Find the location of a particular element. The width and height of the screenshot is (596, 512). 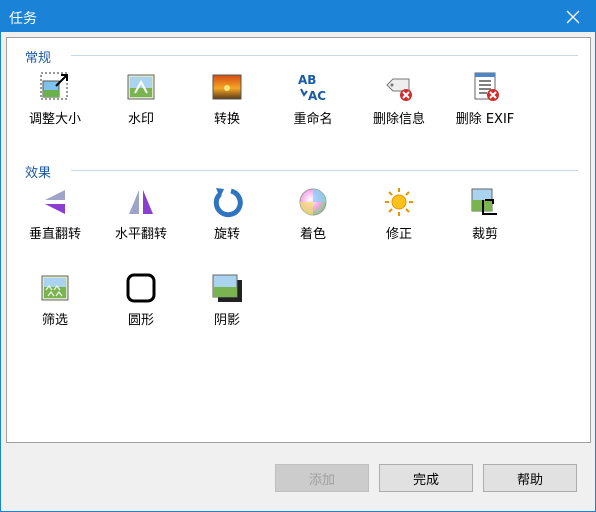

task-remove-exif: 删除 EXIF is located at coordinates (485, 99).